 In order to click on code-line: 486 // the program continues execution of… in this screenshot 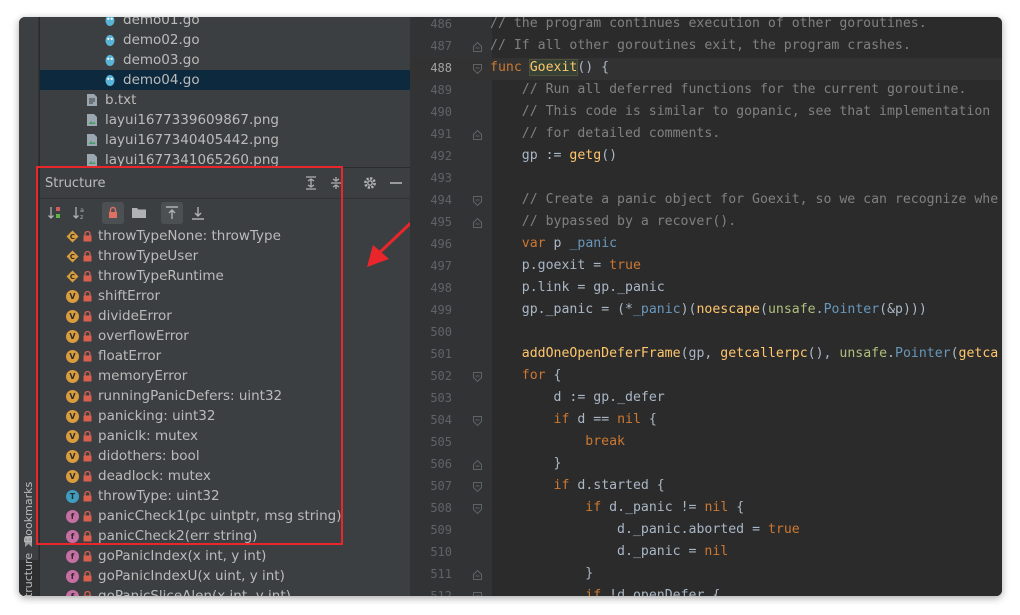, I will do `click(706, 26)`.